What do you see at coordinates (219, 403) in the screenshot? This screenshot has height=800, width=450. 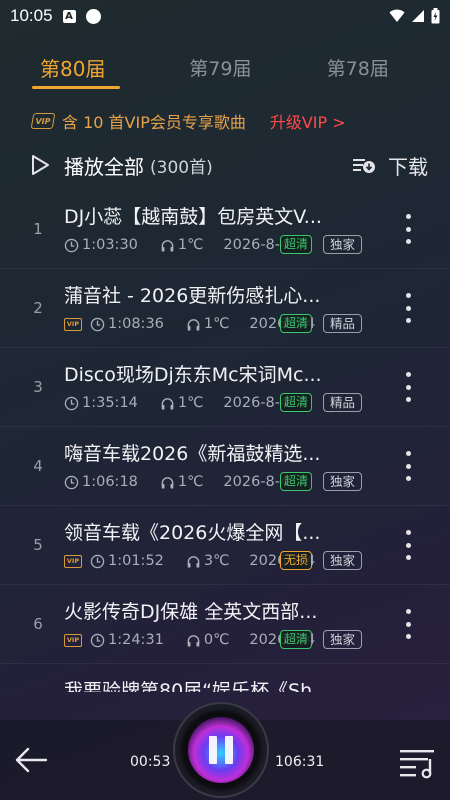 I see `song-meta: 1:35:14 1℃ 2026-8-4 超清 精品` at bounding box center [219, 403].